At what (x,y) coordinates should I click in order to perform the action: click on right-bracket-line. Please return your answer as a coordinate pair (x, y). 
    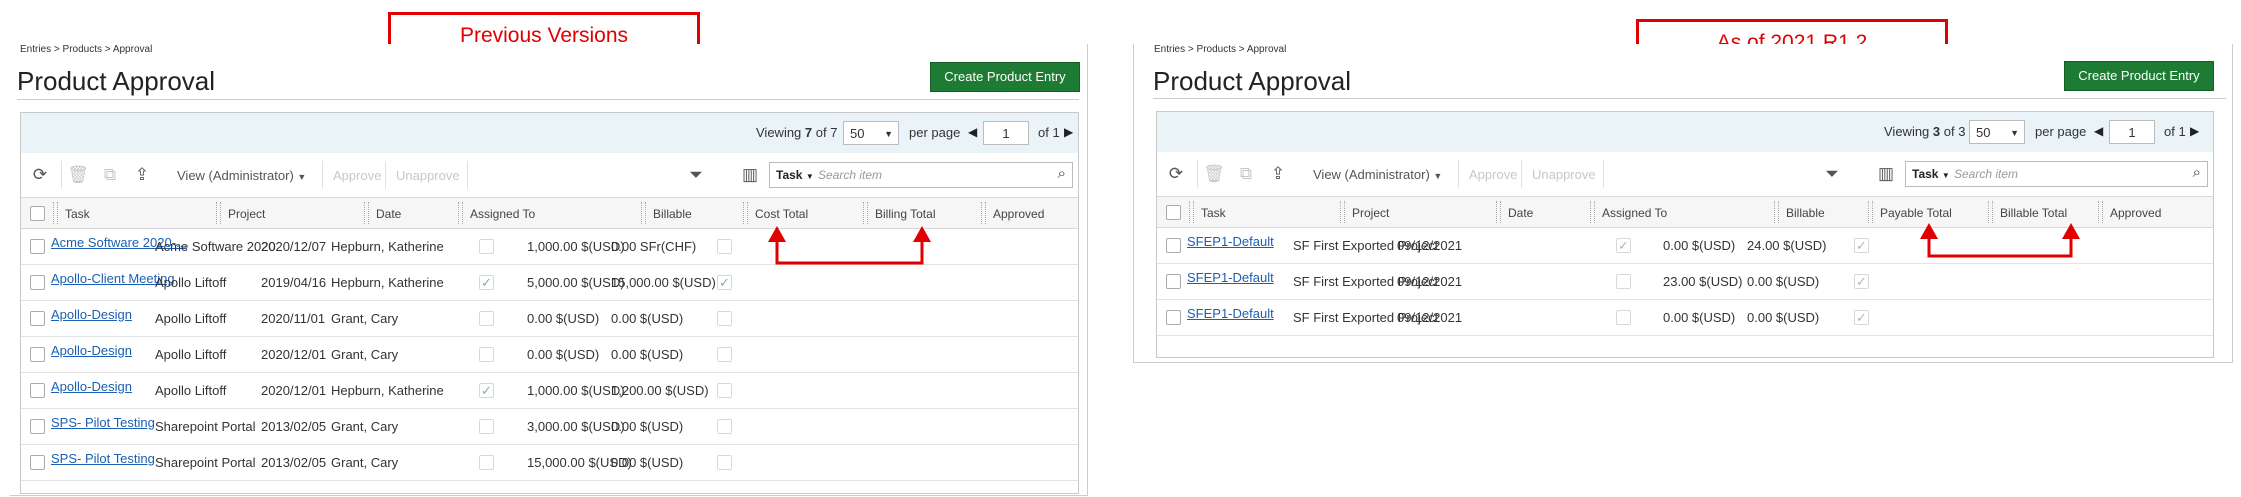
    Looking at the image, I should click on (2000, 246).